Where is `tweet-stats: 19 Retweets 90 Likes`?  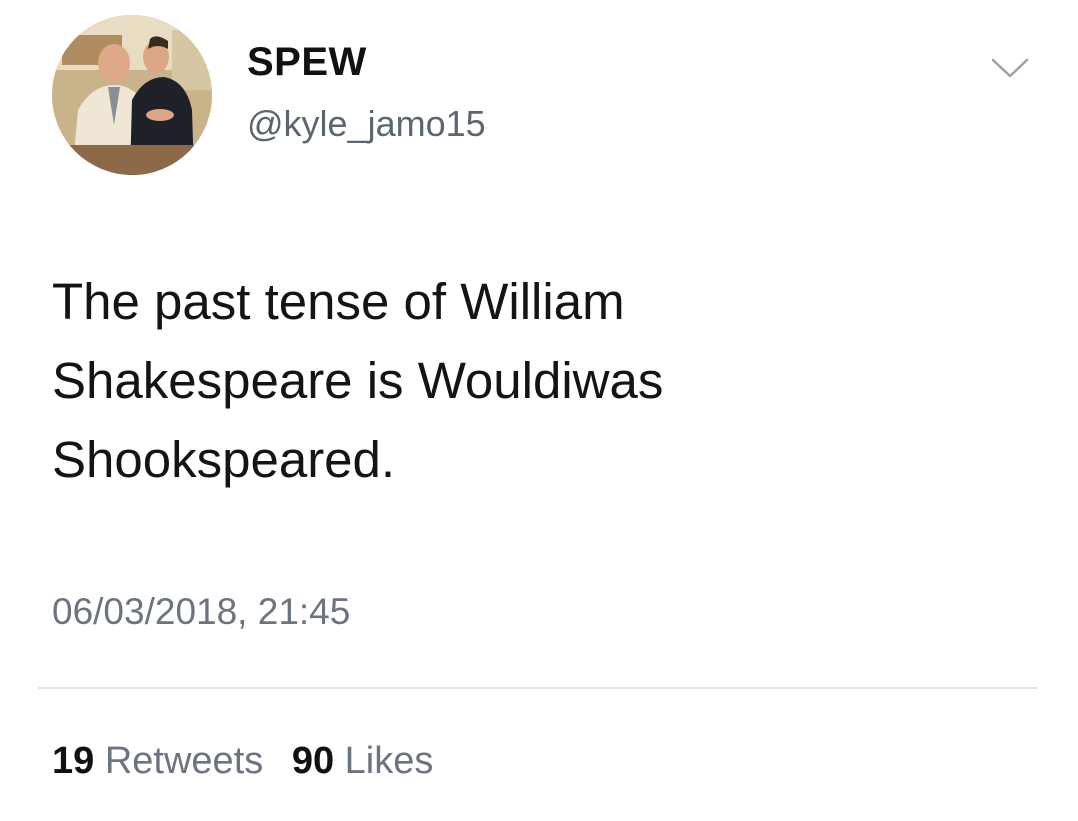 tweet-stats: 19 Retweets 90 Likes is located at coordinates (242, 761).